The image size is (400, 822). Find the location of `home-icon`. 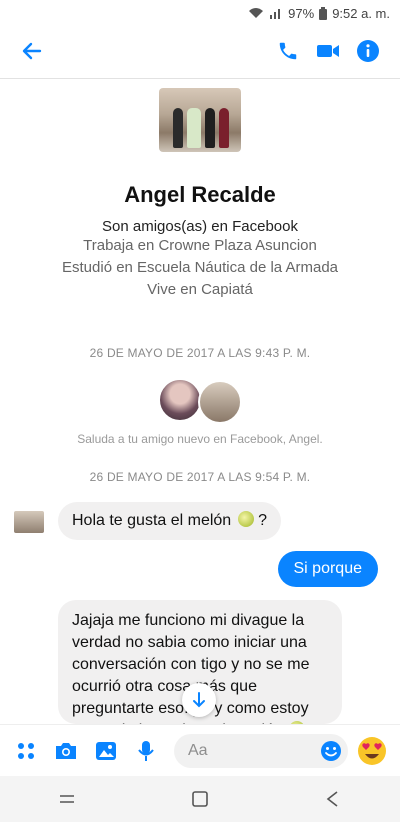

home-icon is located at coordinates (200, 799).